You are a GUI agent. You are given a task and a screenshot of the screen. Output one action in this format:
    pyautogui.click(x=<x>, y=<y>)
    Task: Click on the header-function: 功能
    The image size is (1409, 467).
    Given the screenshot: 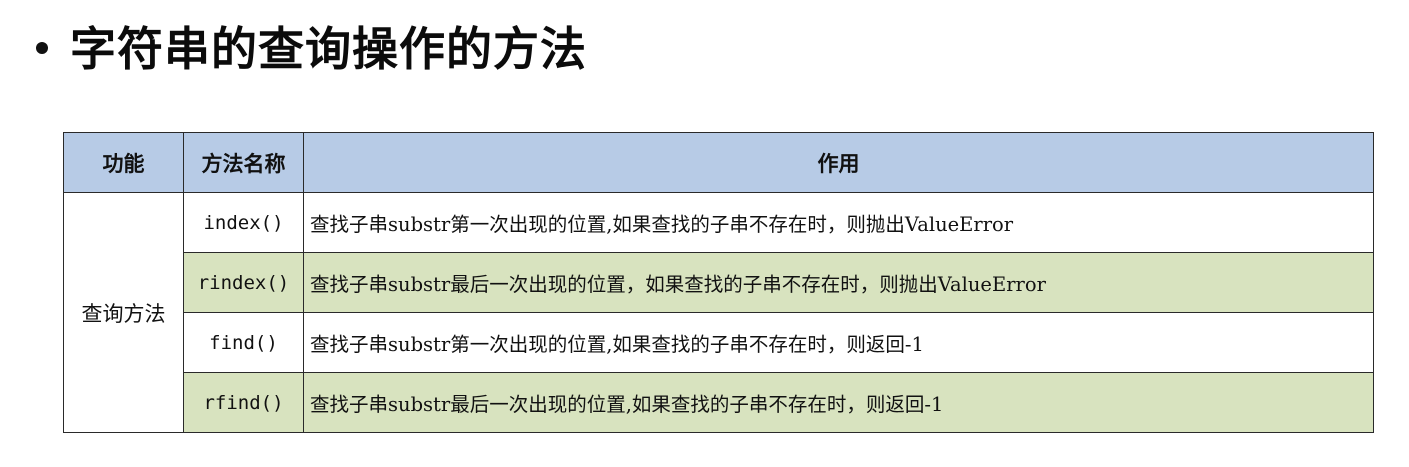 What is the action you would take?
    pyautogui.click(x=123, y=162)
    